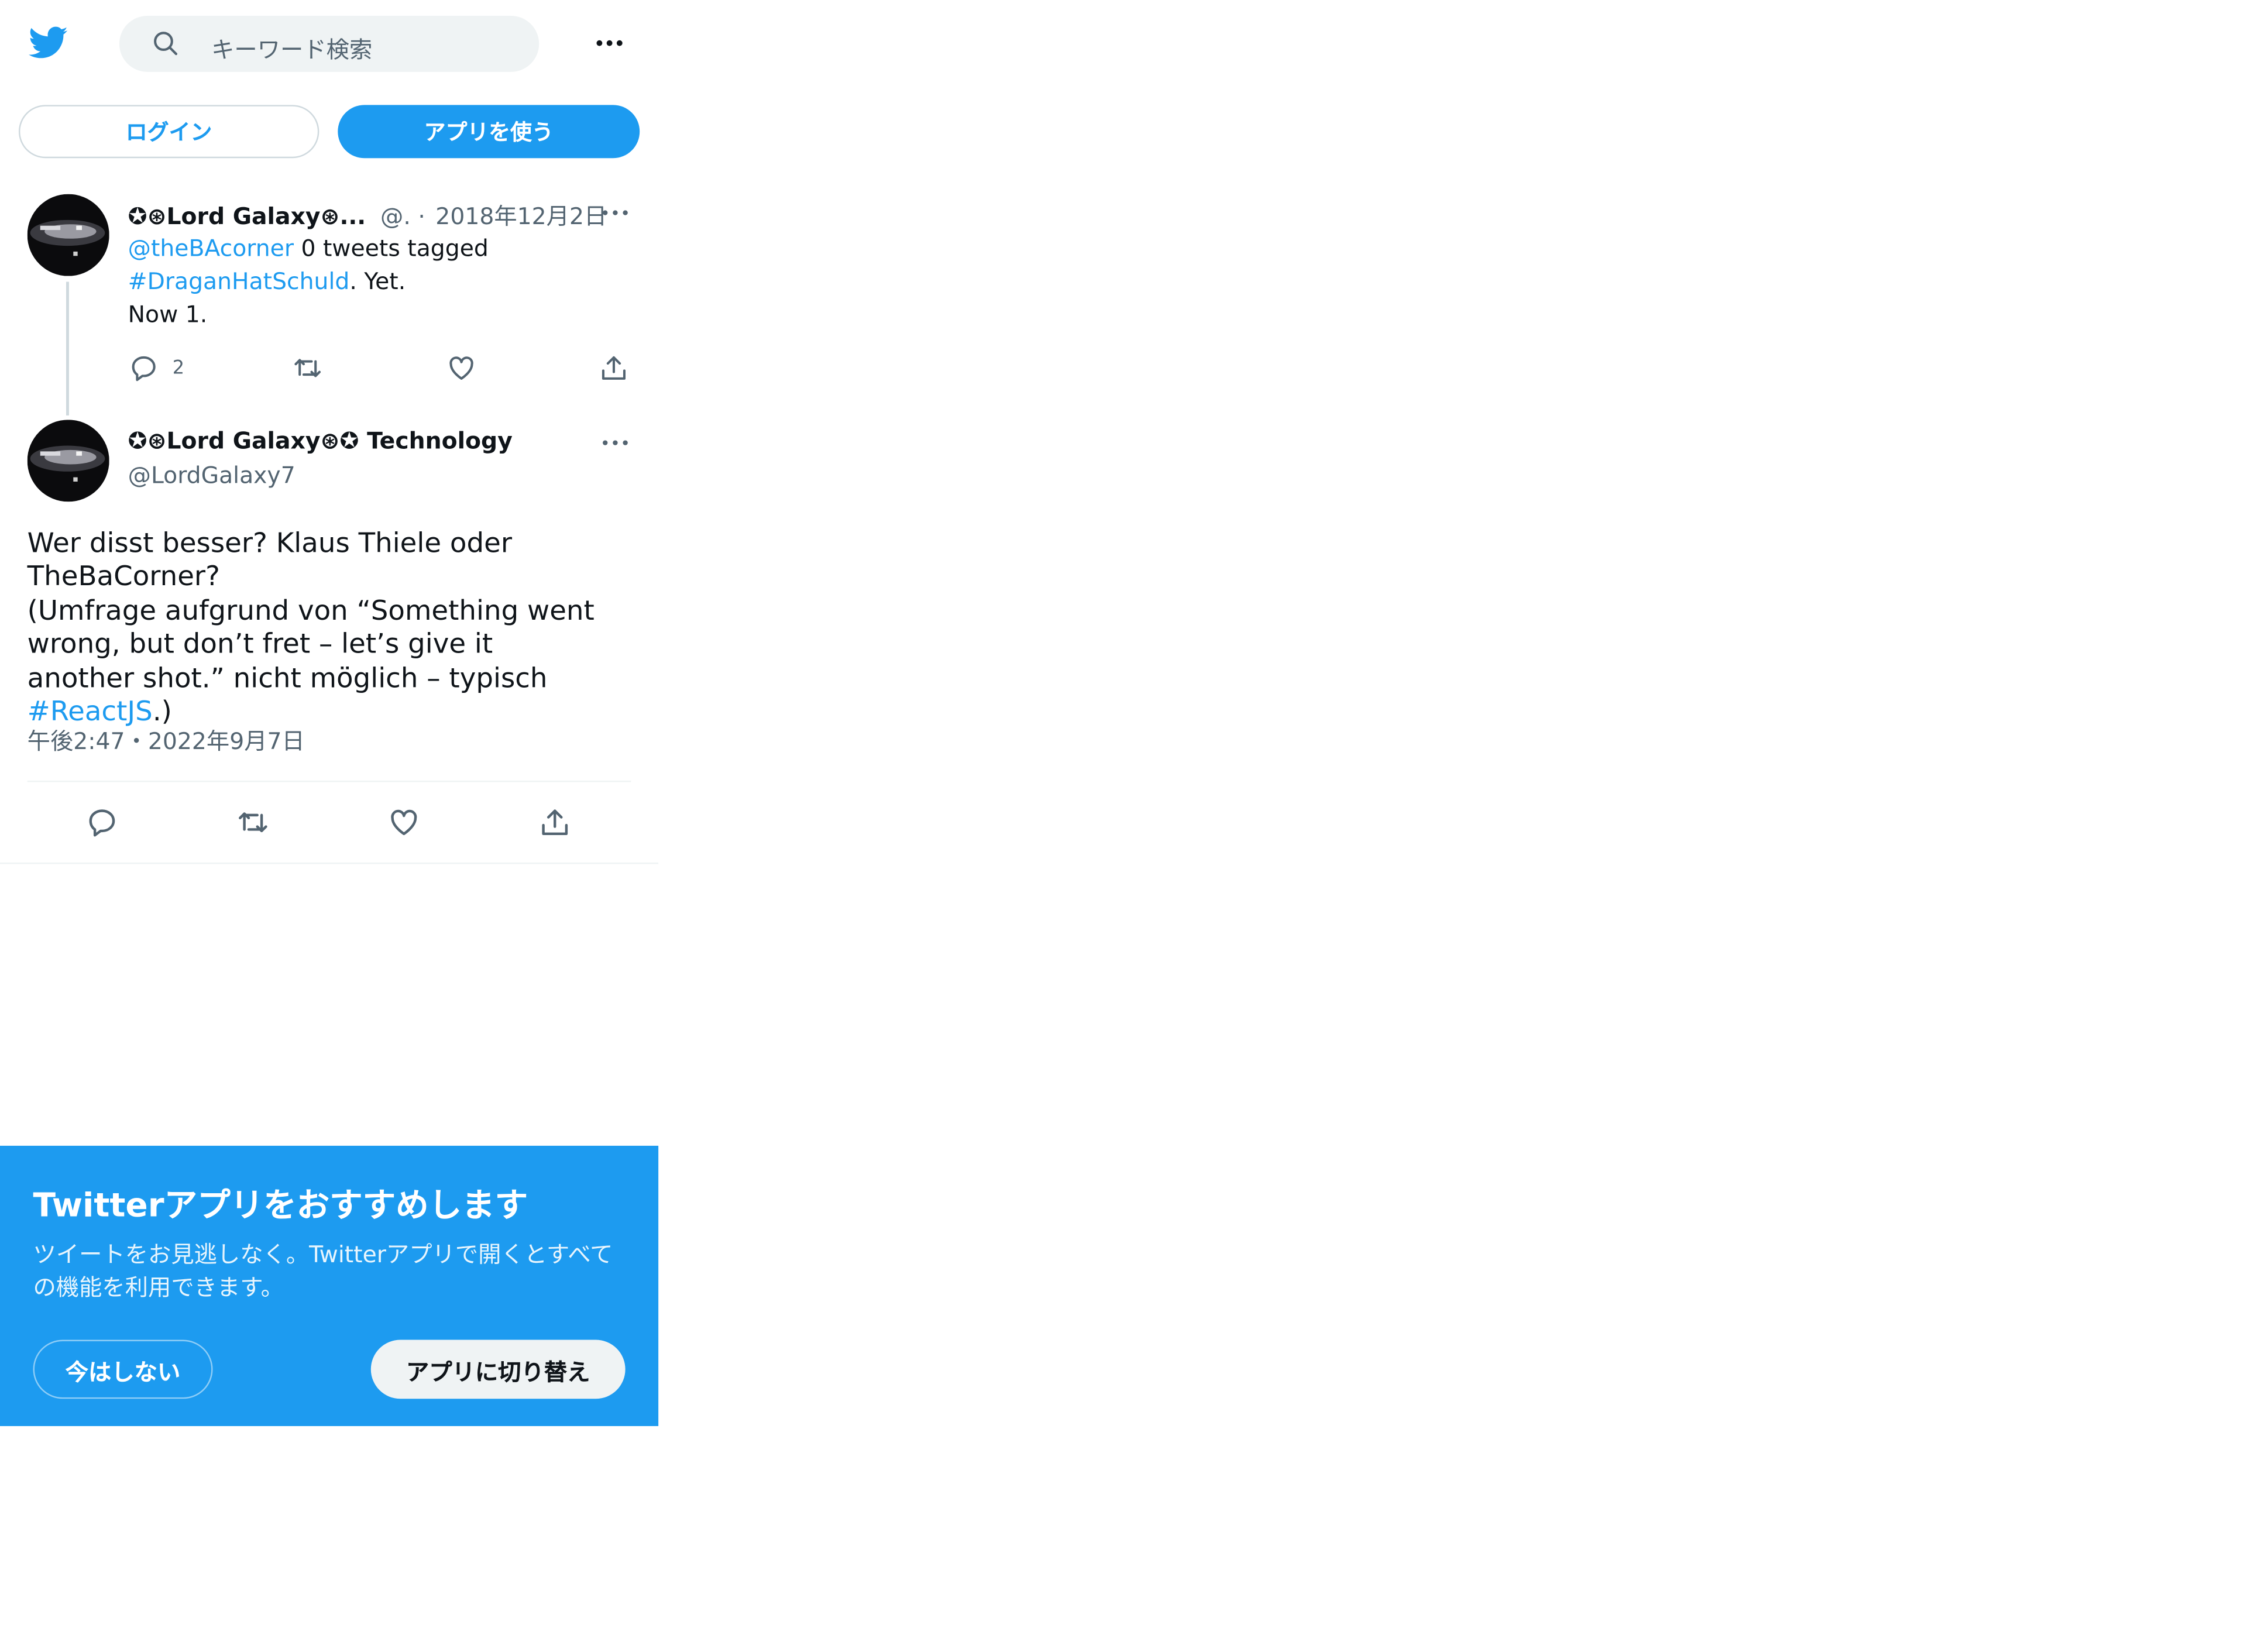 The height and width of the screenshot is (1652, 2254). I want to click on tweet-date: 2018年12月2日, so click(521, 216).